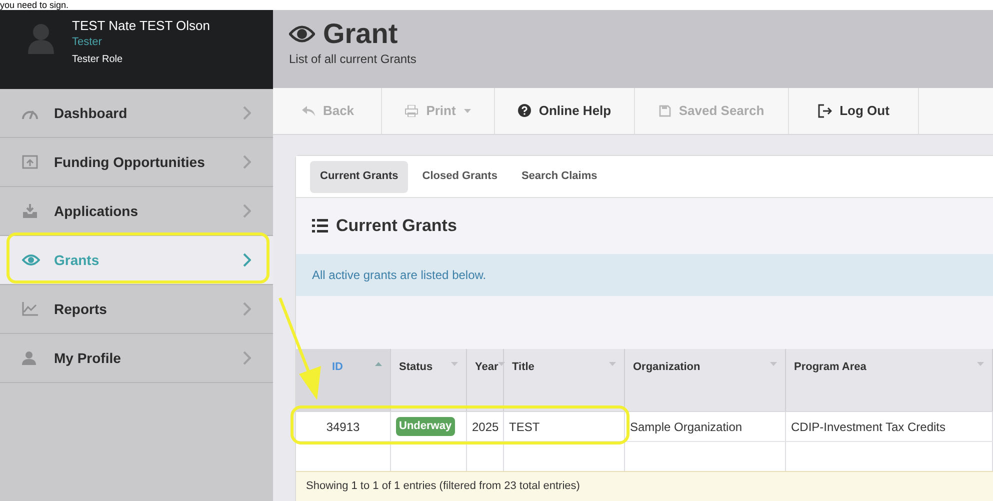 The height and width of the screenshot is (501, 993). What do you see at coordinates (701, 367) in the screenshot?
I see `column-header: Organization` at bounding box center [701, 367].